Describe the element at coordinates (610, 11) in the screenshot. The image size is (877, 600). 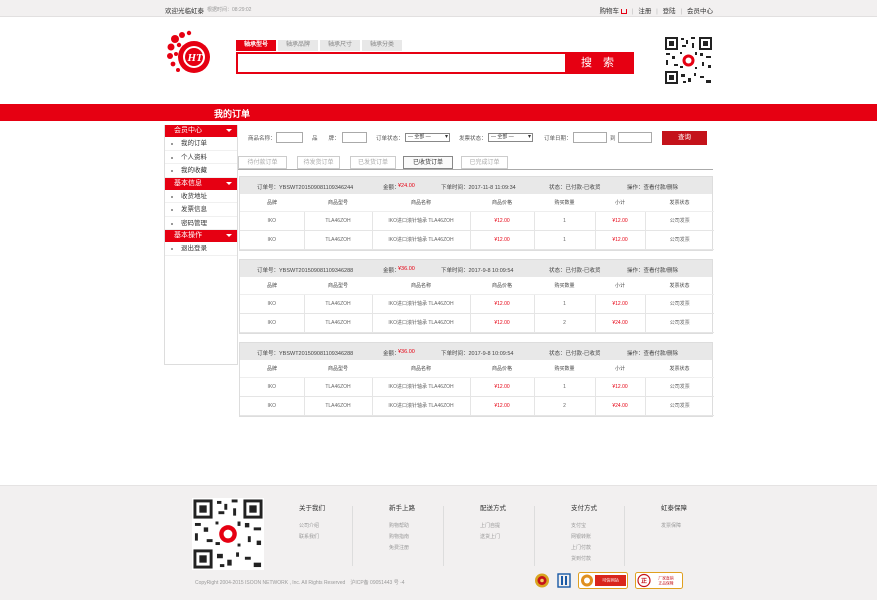
I see `cart-link: 购物车` at that location.